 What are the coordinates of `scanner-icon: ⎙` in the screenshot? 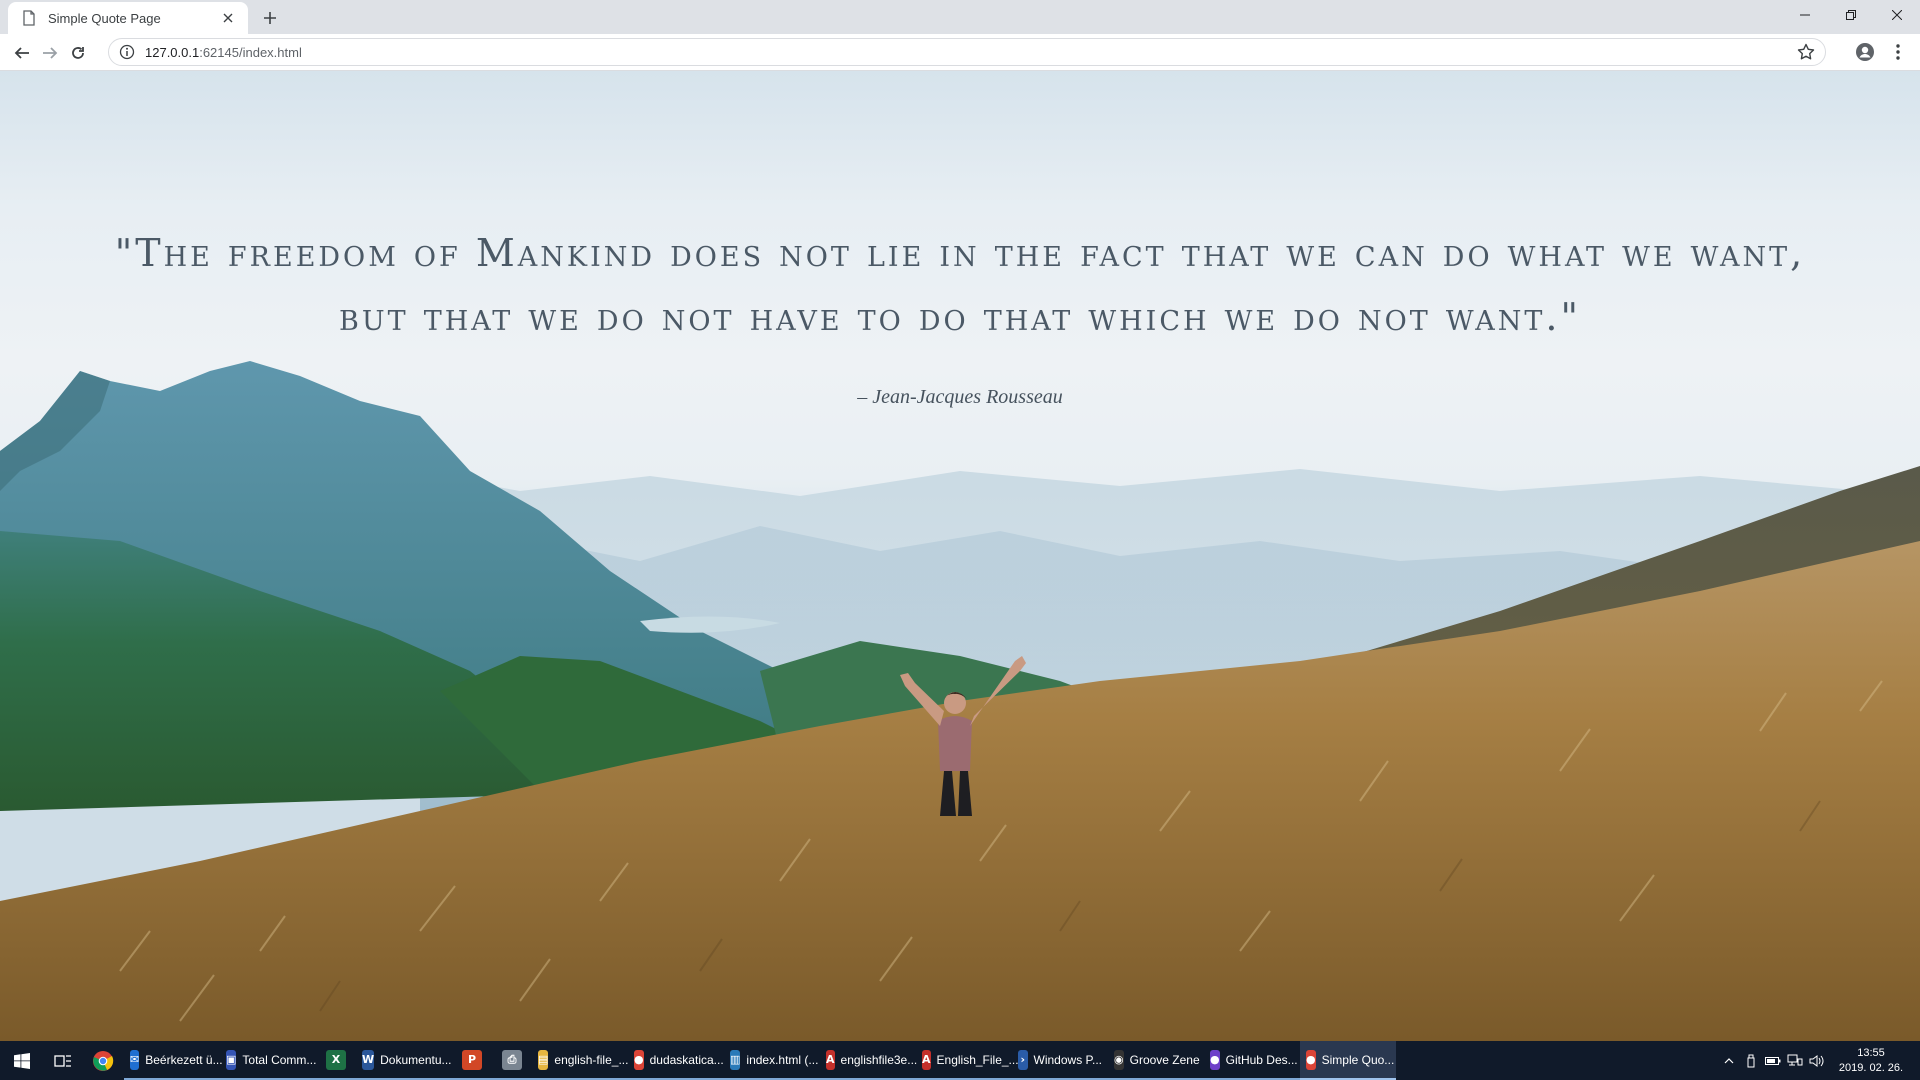 It's located at (512, 1059).